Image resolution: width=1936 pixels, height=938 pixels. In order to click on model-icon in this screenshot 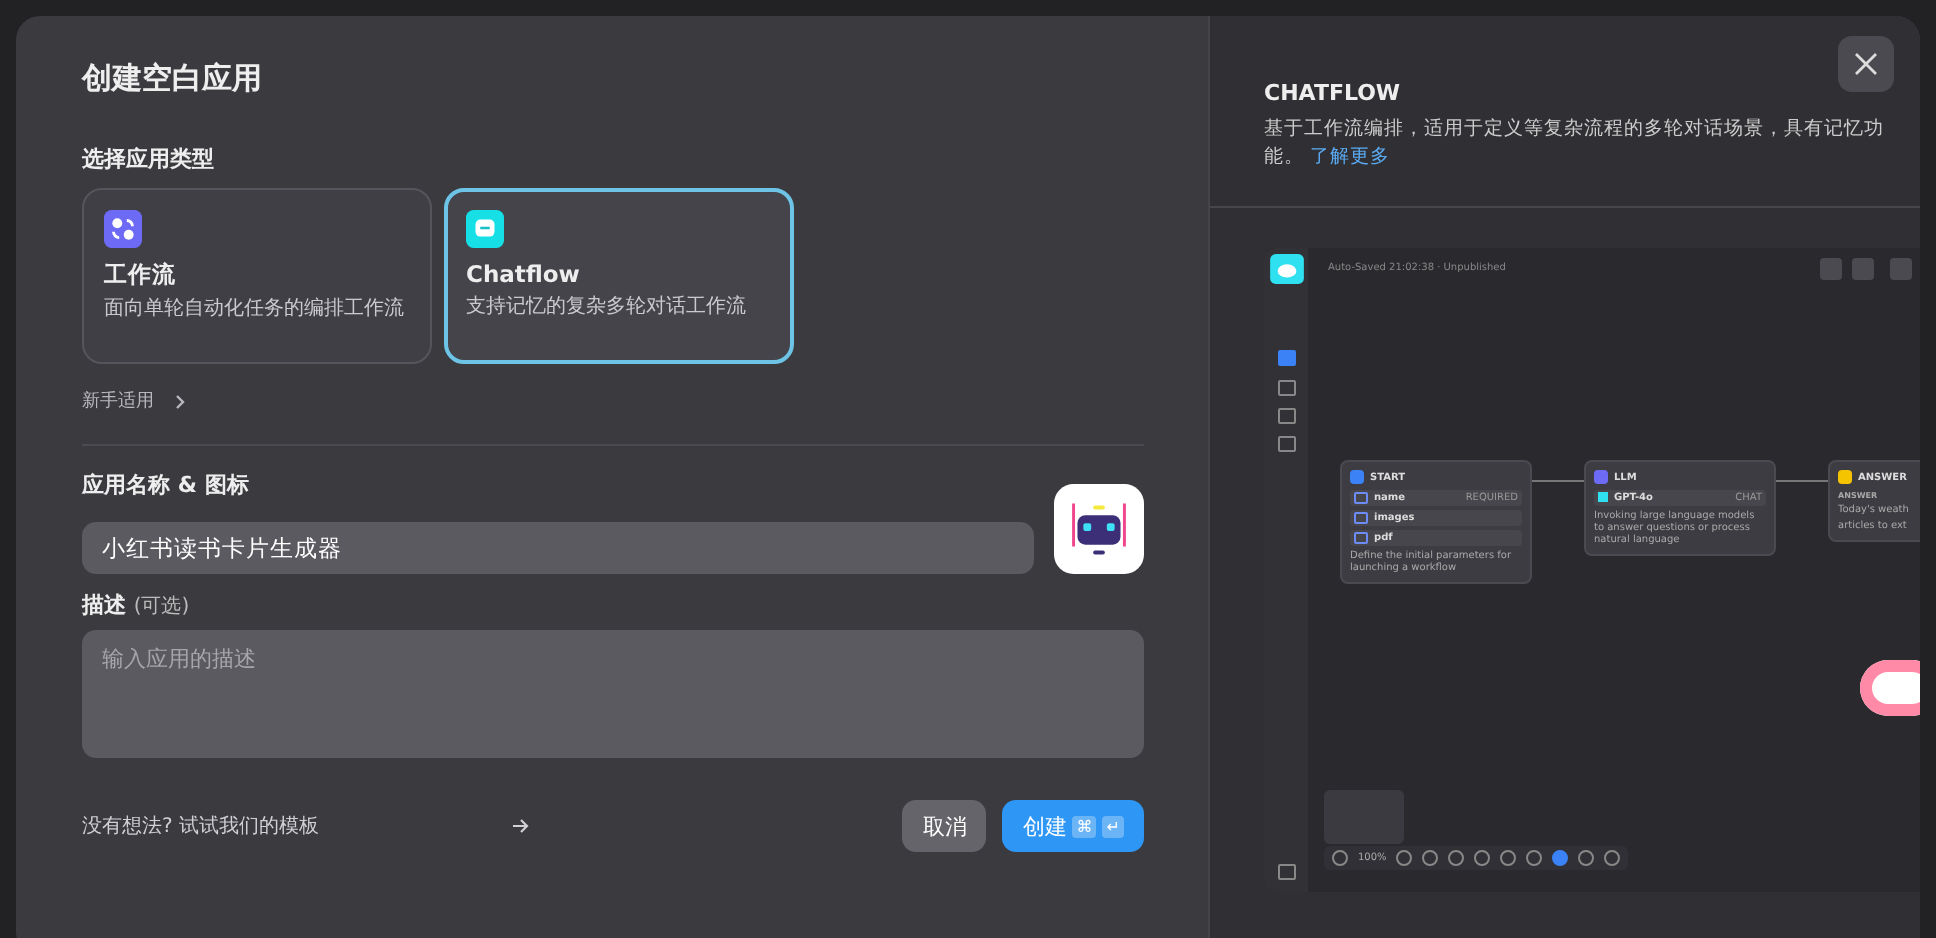, I will do `click(1603, 497)`.